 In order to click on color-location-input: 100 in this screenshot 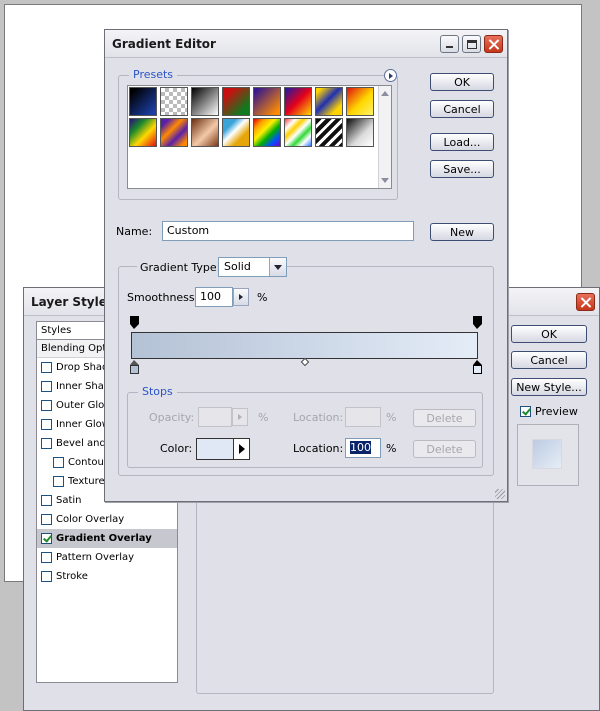, I will do `click(363, 448)`.